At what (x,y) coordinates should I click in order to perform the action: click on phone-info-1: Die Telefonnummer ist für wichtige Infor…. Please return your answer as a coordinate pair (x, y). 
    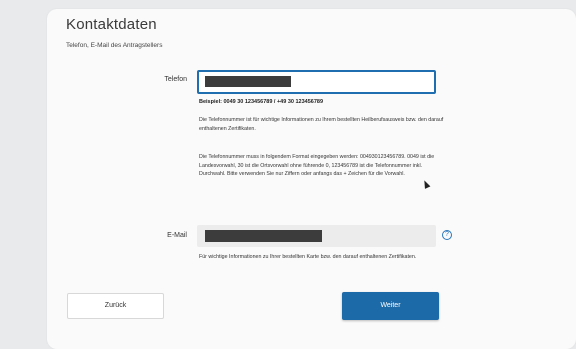
    Looking at the image, I should click on (321, 124).